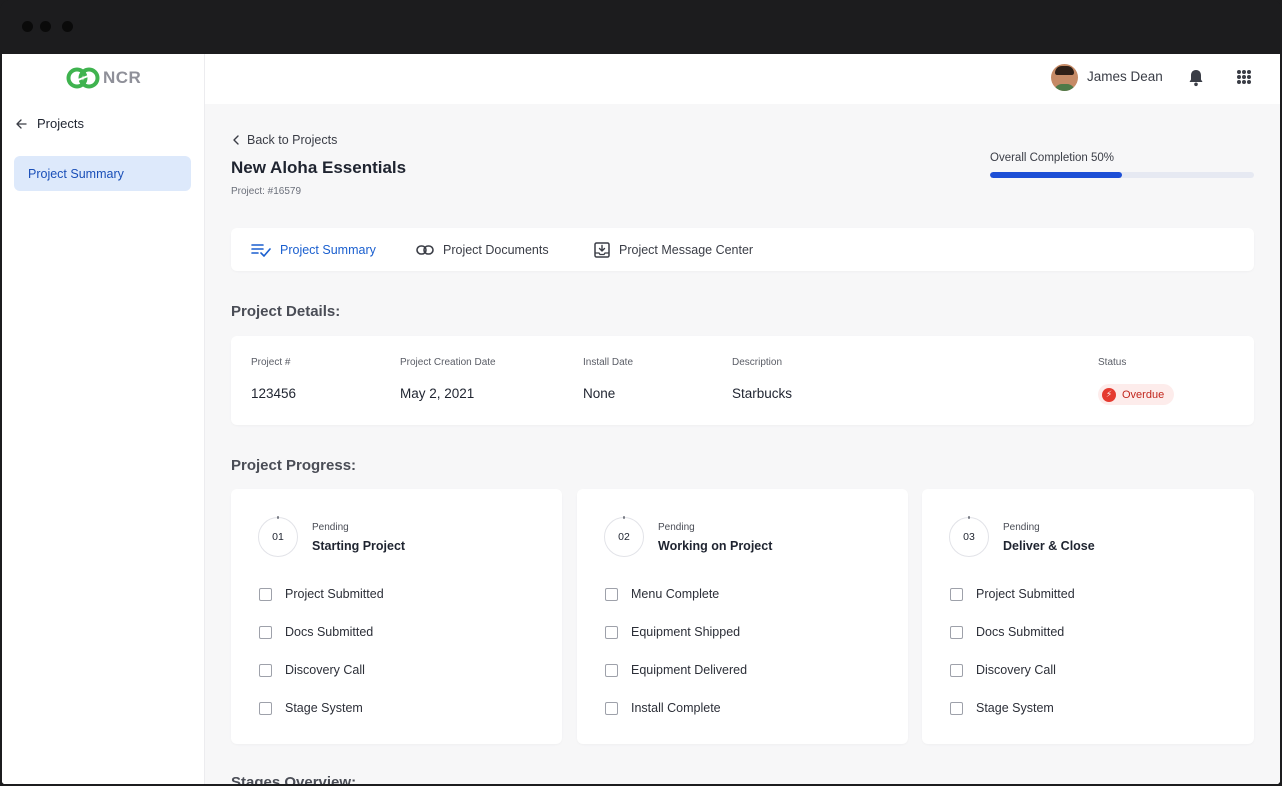  Describe the element at coordinates (448, 362) in the screenshot. I see `detail-label-creation-date: Project Creation Date` at that location.